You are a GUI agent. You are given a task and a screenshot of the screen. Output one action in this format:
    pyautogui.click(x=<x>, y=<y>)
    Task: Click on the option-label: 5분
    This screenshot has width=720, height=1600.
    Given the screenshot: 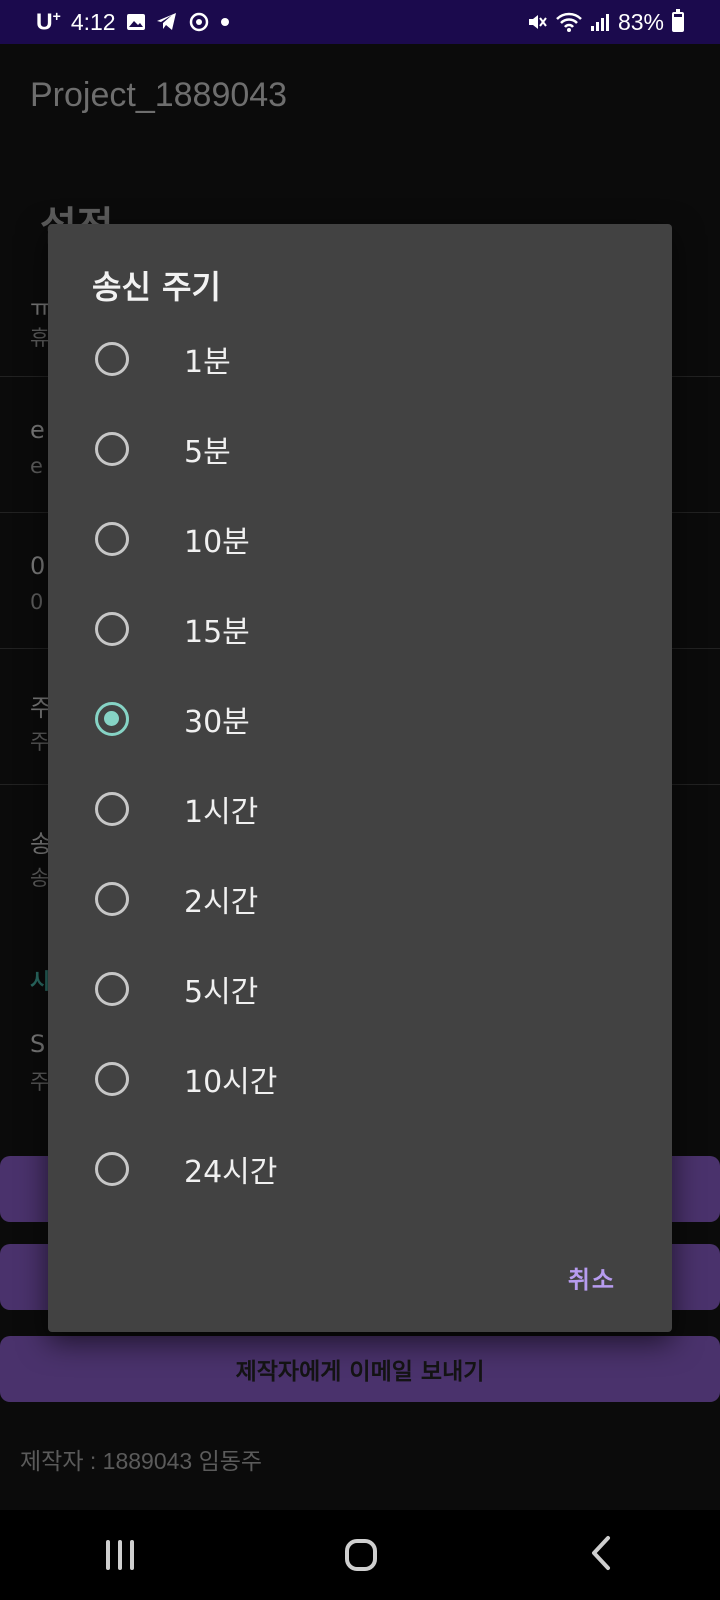 What is the action you would take?
    pyautogui.click(x=207, y=452)
    